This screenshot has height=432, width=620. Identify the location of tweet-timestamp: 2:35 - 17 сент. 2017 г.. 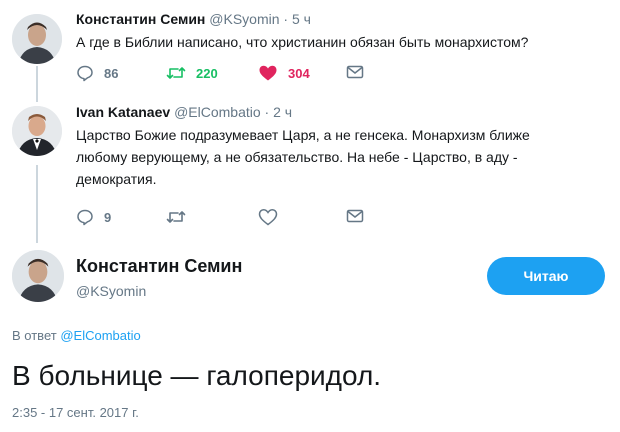
(75, 412).